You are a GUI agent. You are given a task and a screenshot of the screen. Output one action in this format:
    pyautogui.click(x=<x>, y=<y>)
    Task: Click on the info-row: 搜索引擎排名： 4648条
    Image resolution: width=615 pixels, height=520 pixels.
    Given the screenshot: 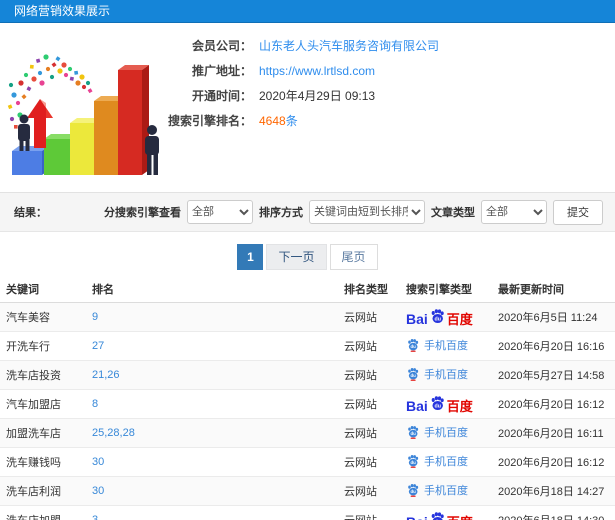 What is the action you would take?
    pyautogui.click(x=293, y=120)
    